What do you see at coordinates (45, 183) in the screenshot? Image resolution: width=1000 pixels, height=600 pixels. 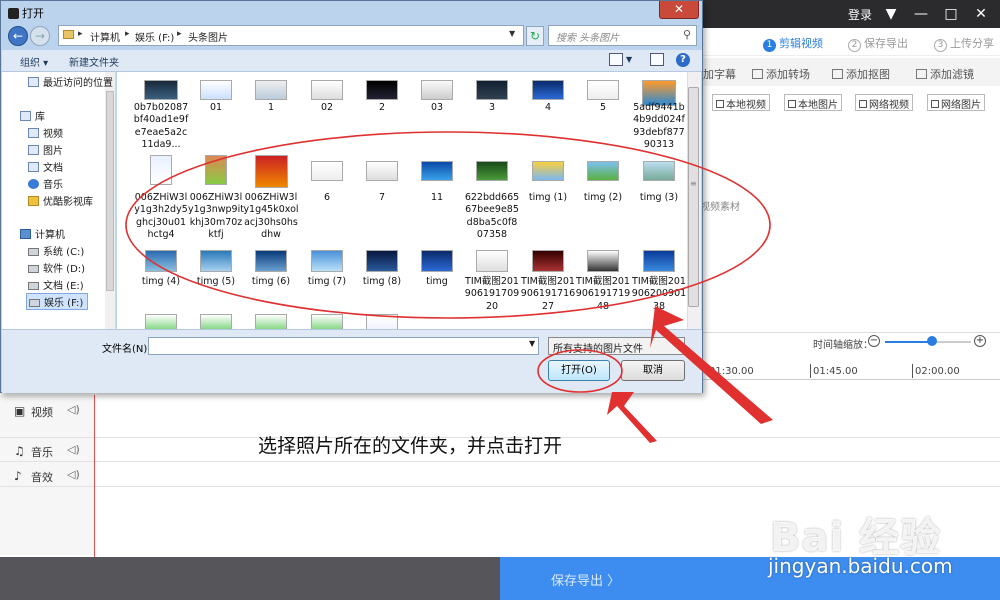 I see `nav-music: 音乐` at bounding box center [45, 183].